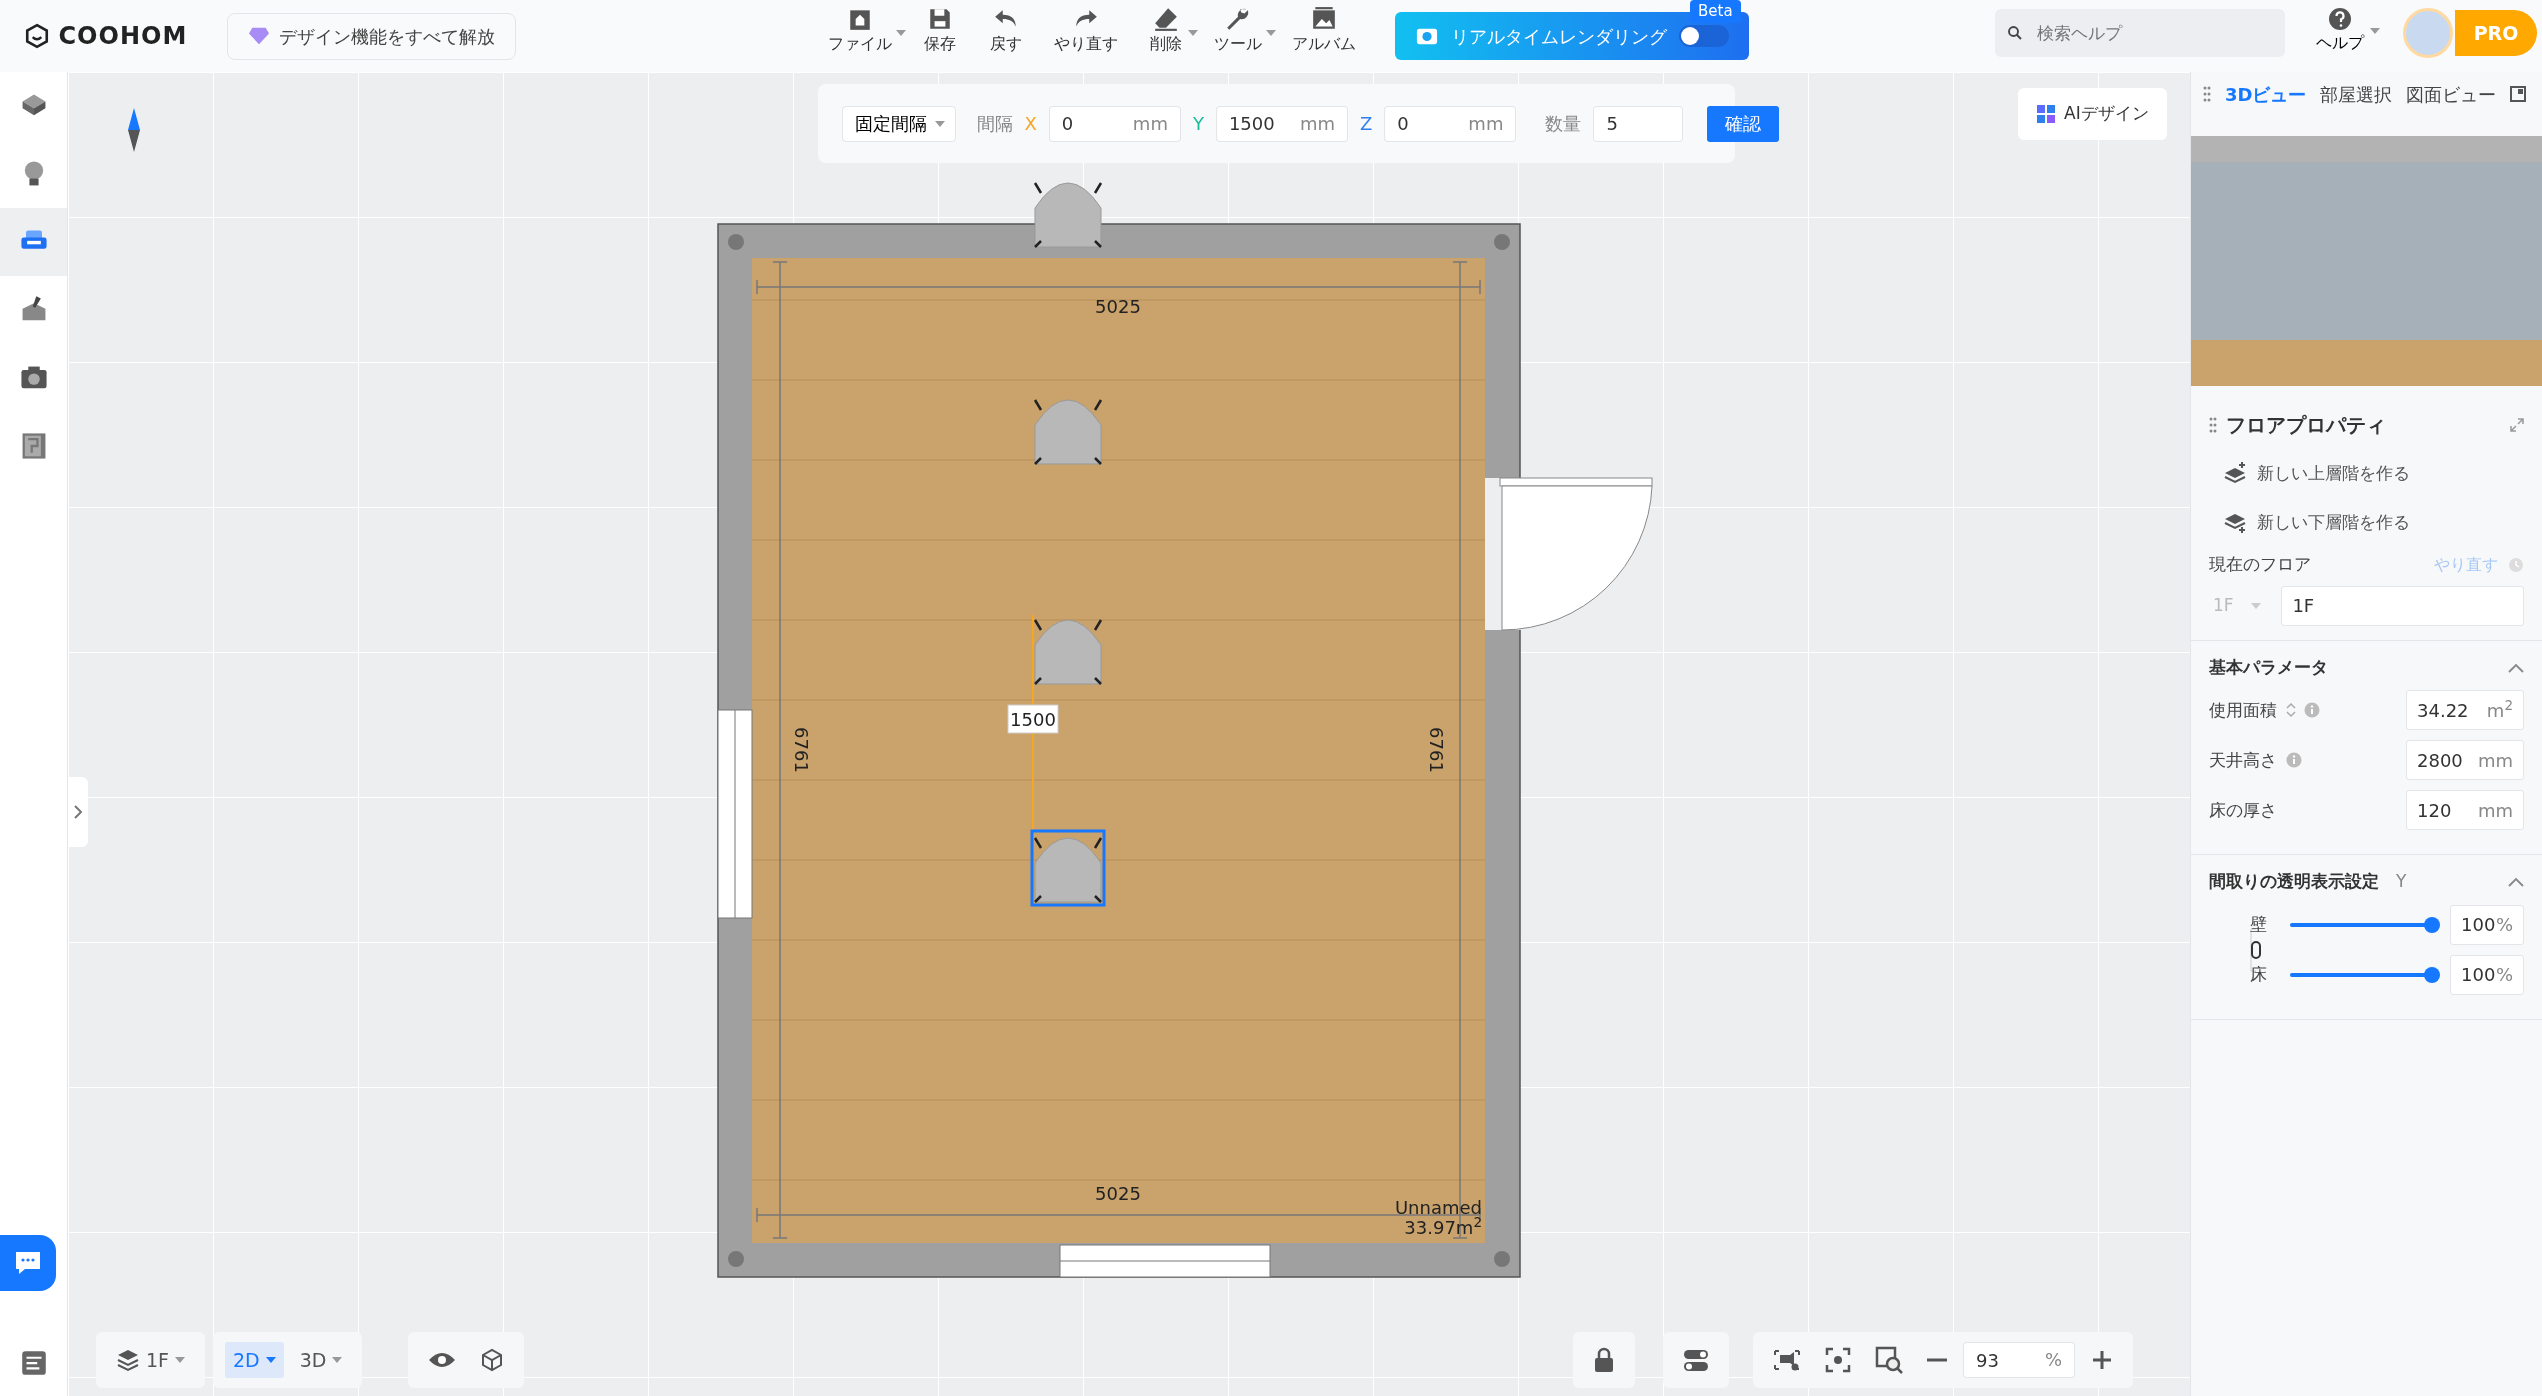  Describe the element at coordinates (259, 36) in the screenshot. I see `diamond-icon` at that location.